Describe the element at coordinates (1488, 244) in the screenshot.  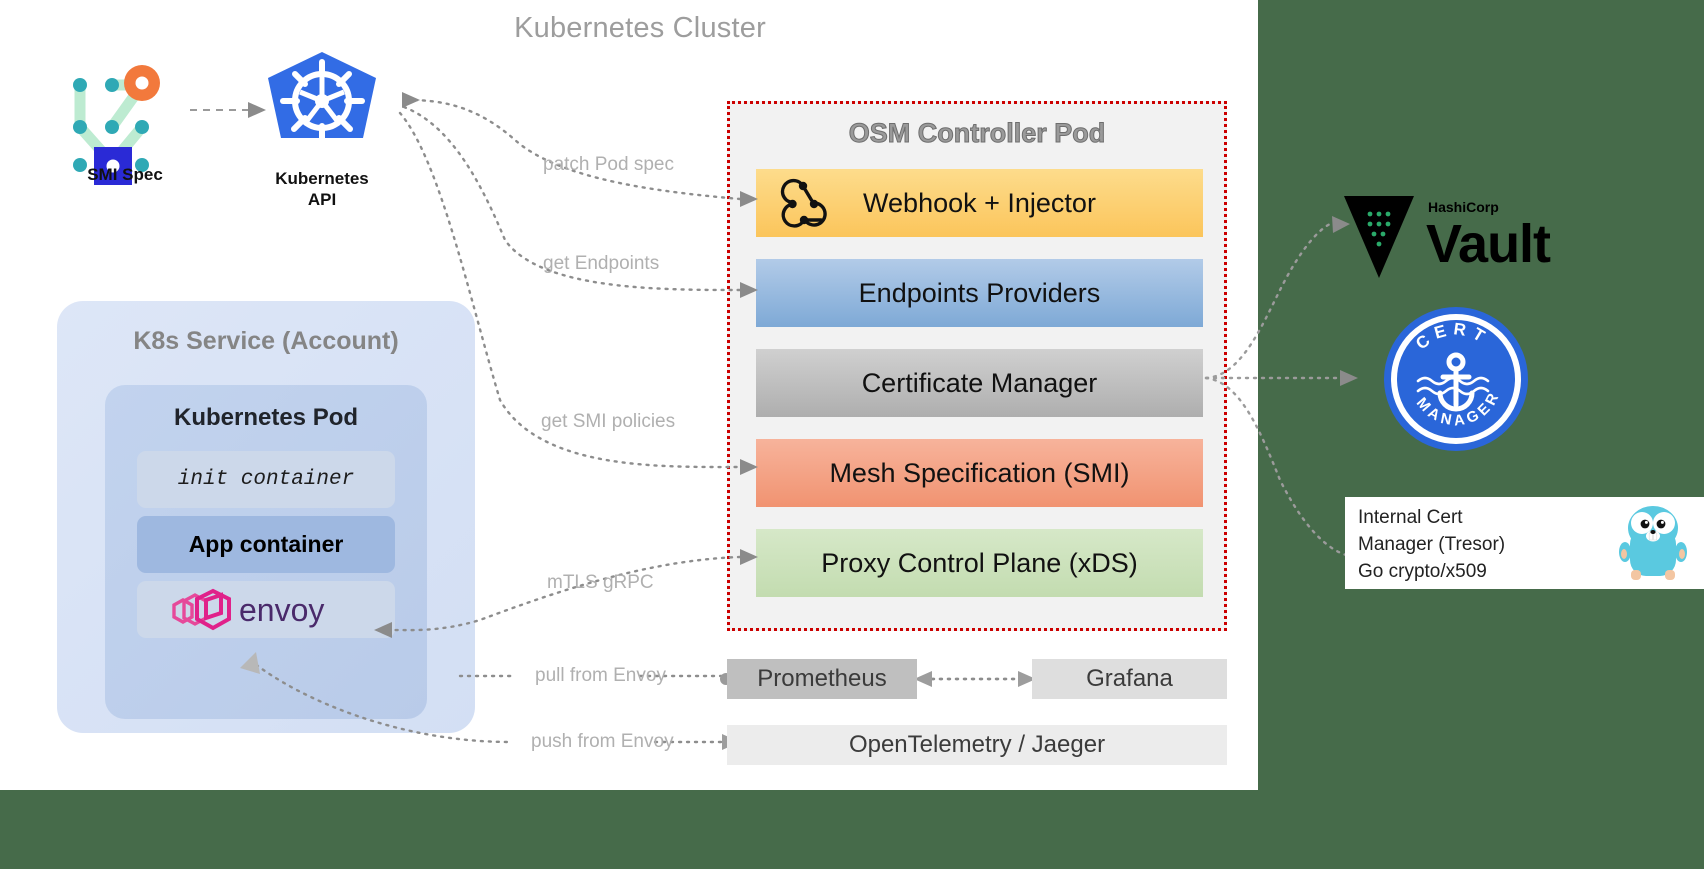
I see `vault-product-label: Vault` at that location.